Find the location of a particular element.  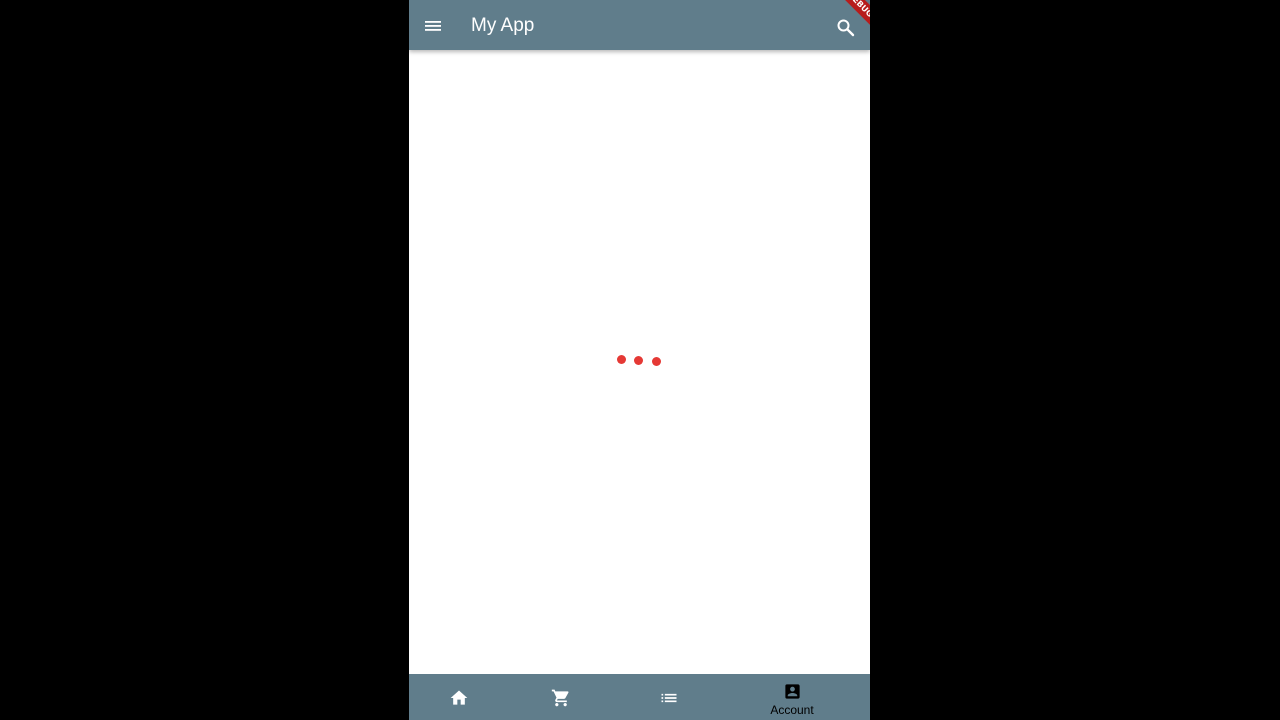

home-icon is located at coordinates (459, 697).